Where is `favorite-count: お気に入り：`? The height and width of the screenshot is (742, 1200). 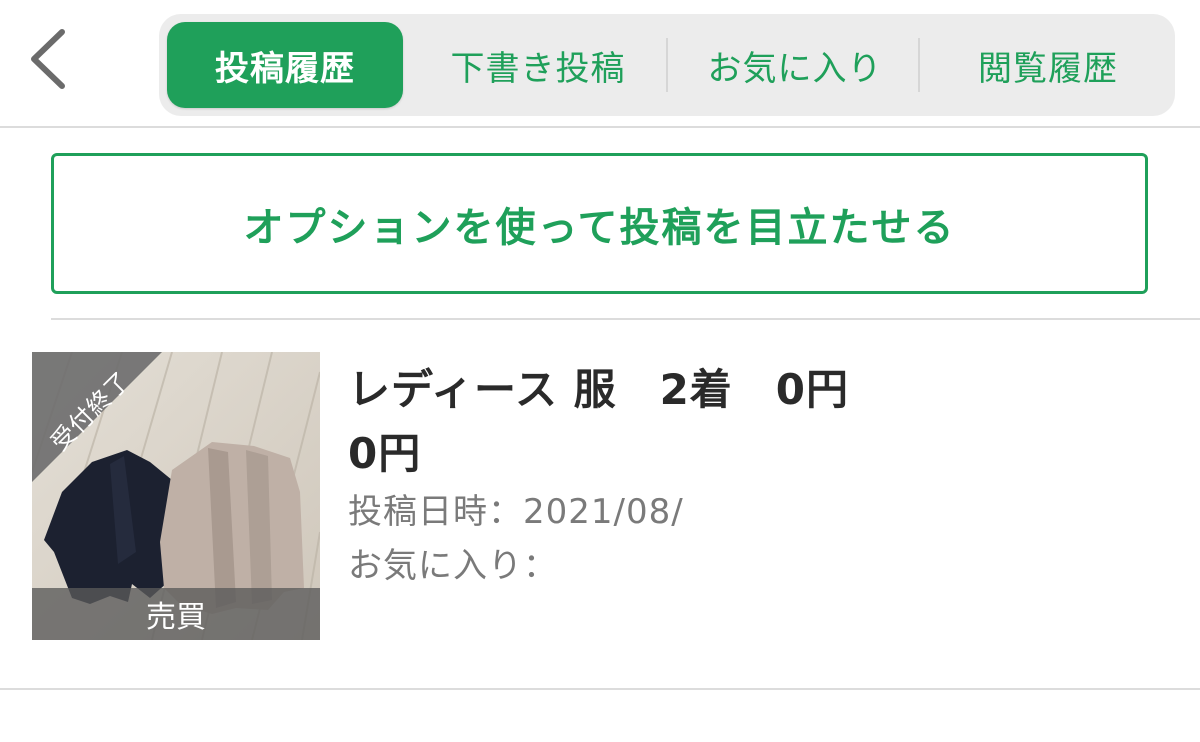 favorite-count: お気に入り： is located at coordinates (453, 566).